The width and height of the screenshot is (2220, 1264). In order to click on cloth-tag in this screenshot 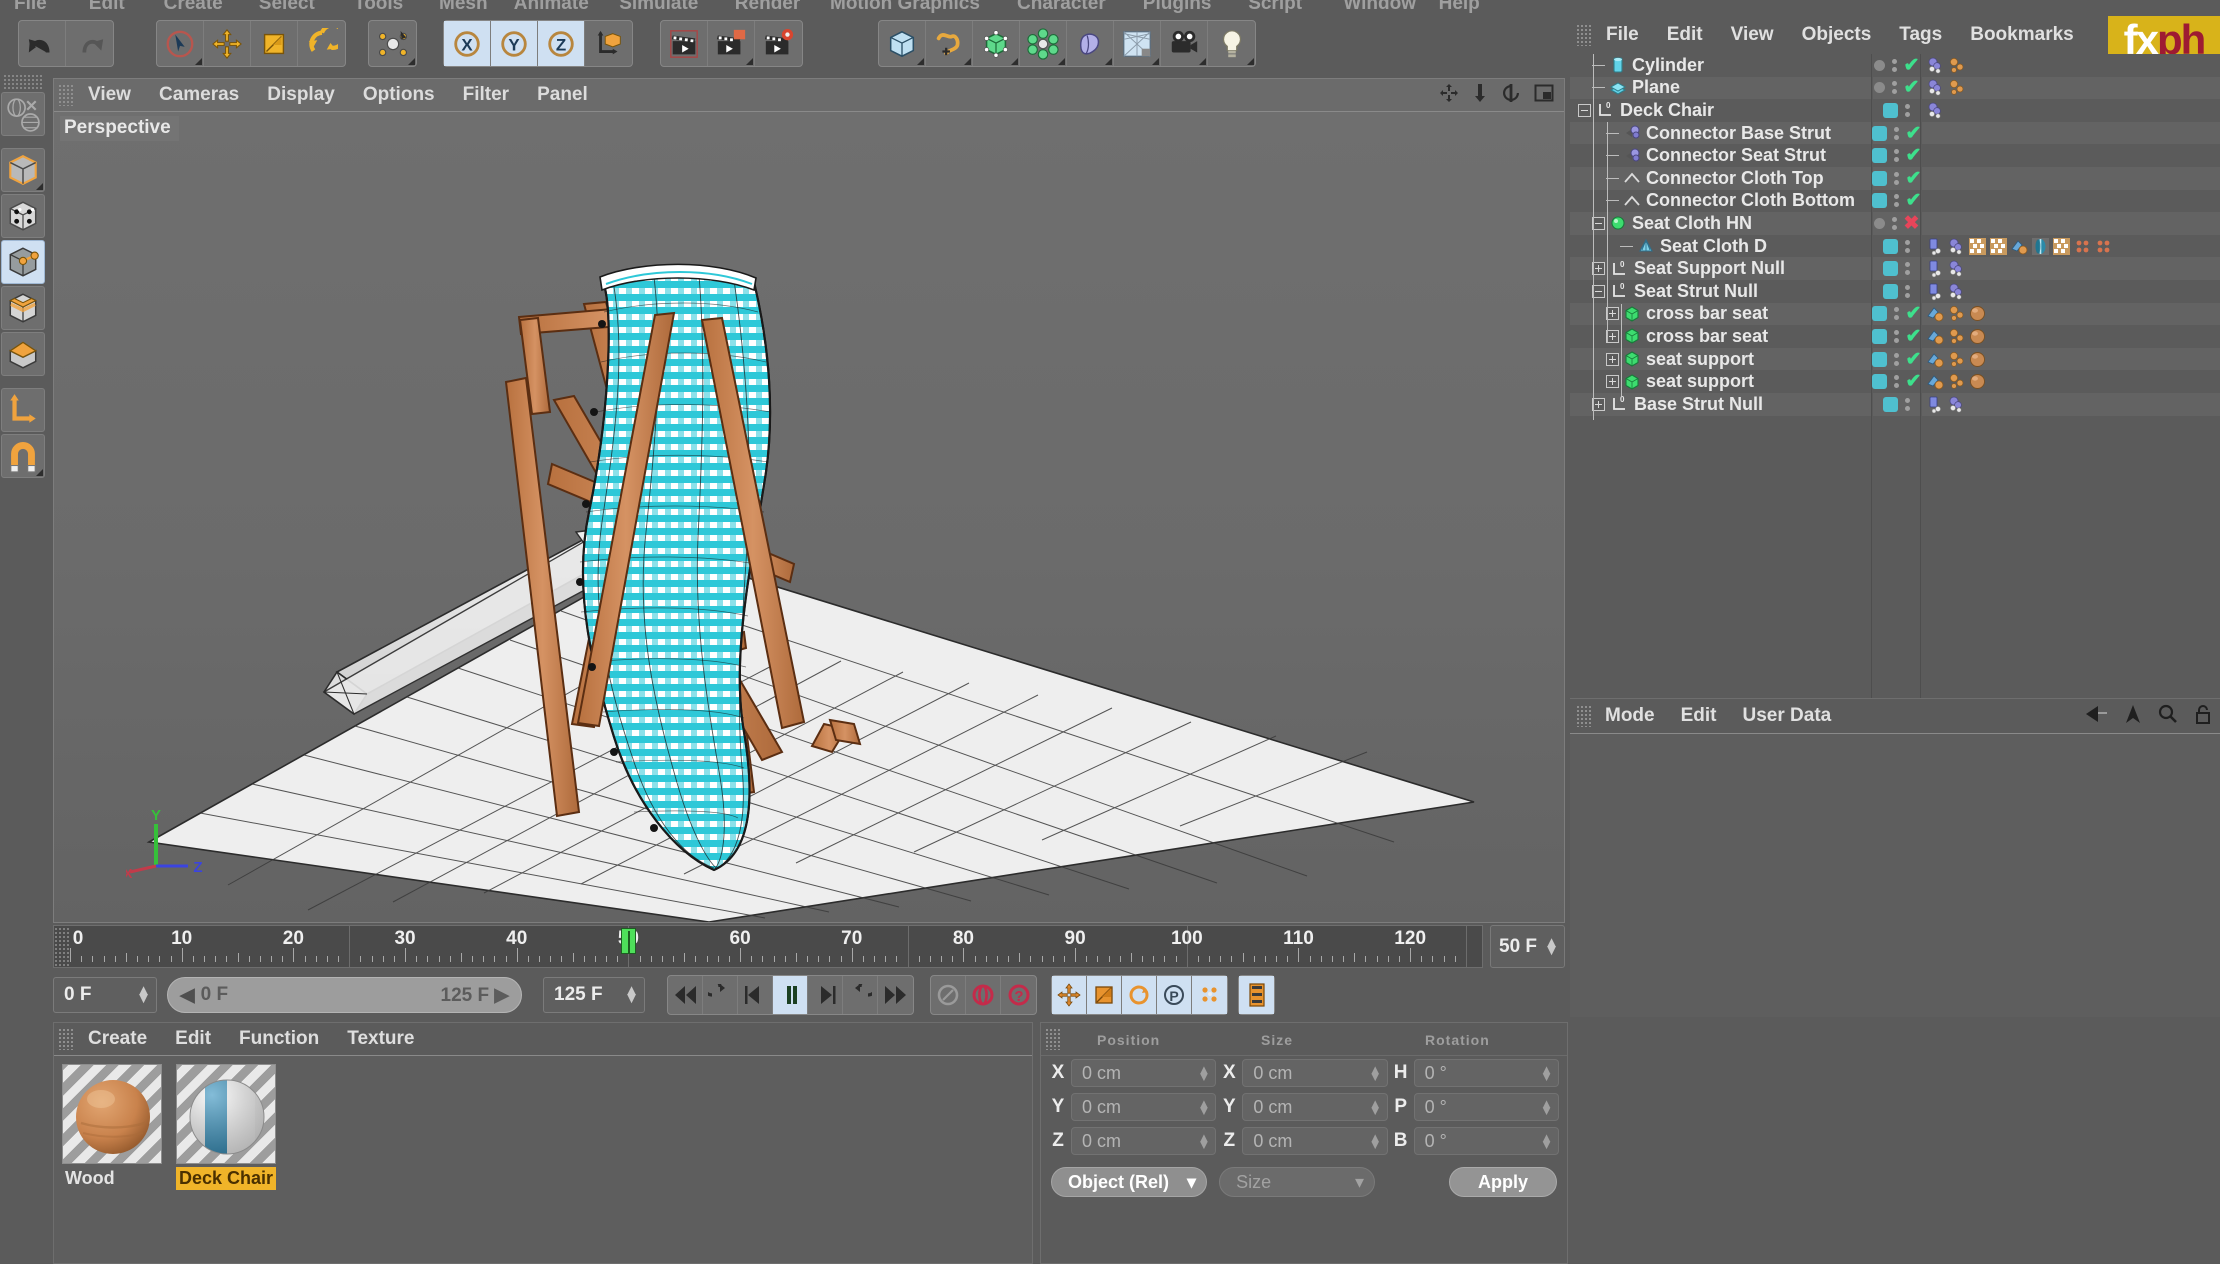, I will do `click(2040, 246)`.